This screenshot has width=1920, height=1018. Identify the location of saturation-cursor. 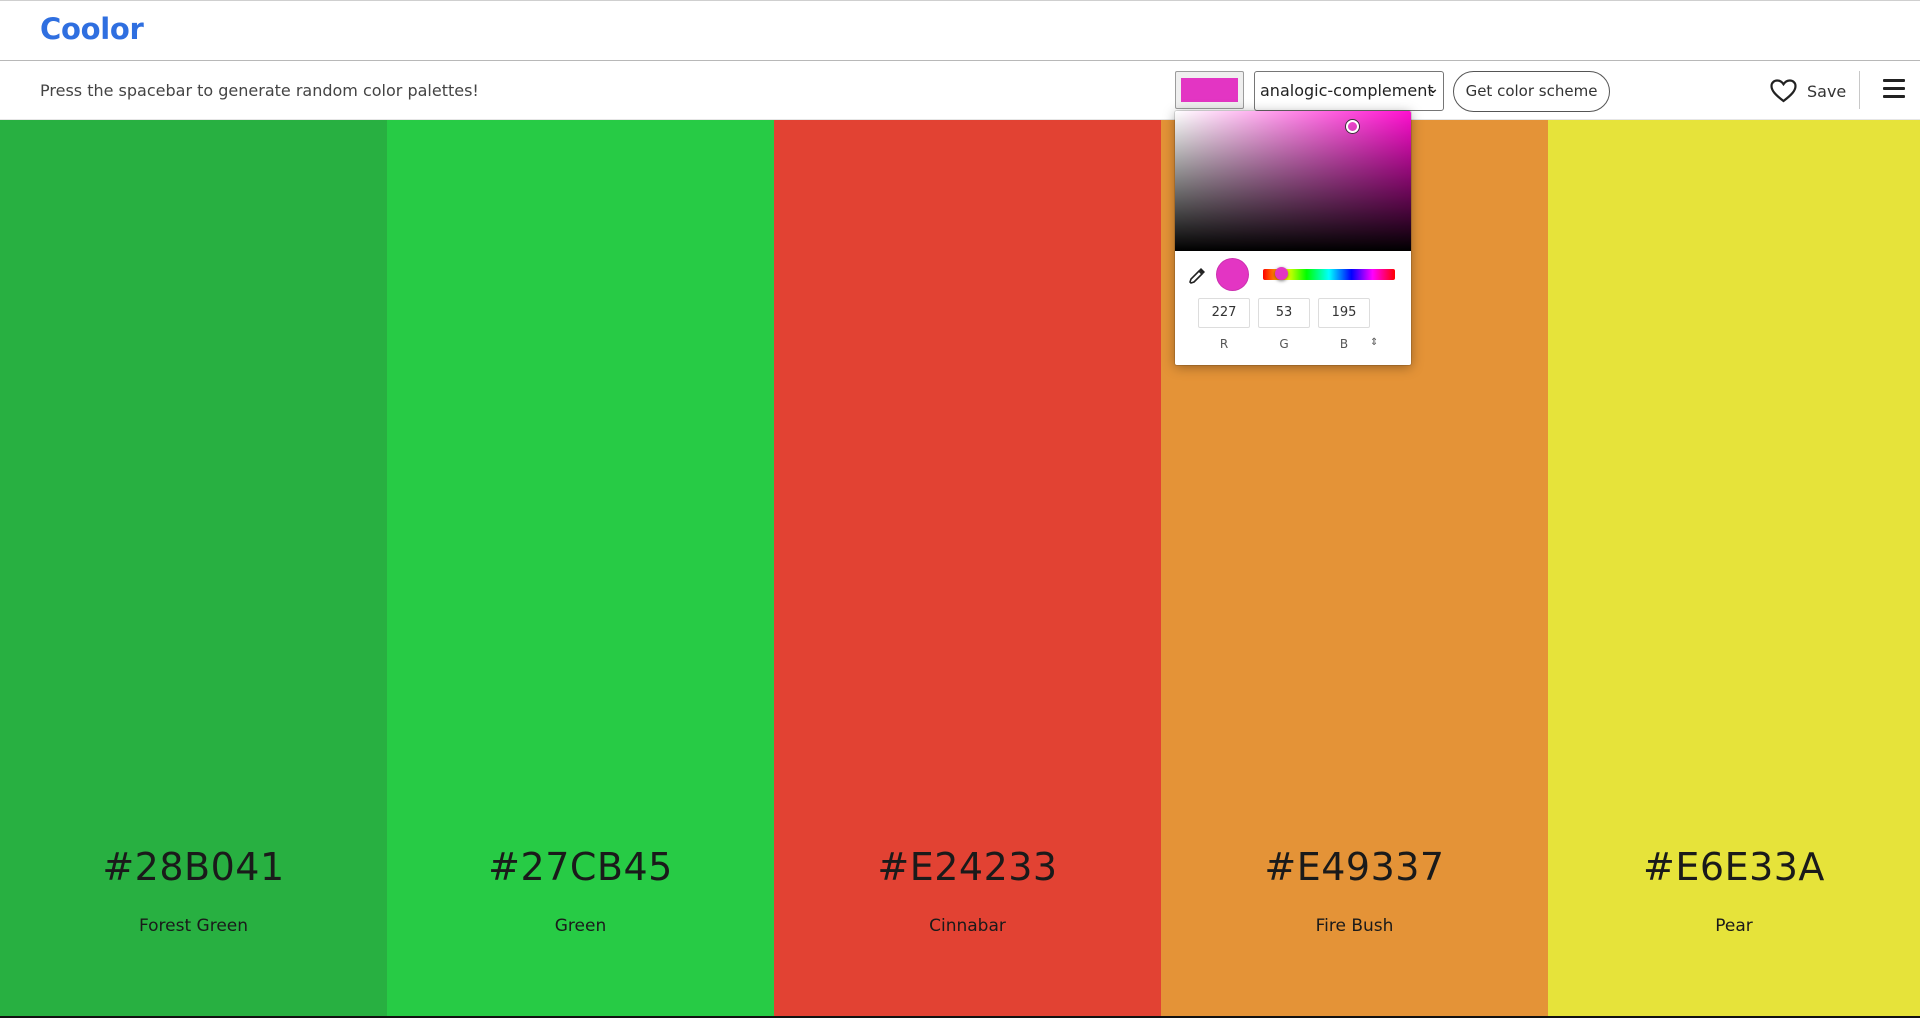
(1352, 126).